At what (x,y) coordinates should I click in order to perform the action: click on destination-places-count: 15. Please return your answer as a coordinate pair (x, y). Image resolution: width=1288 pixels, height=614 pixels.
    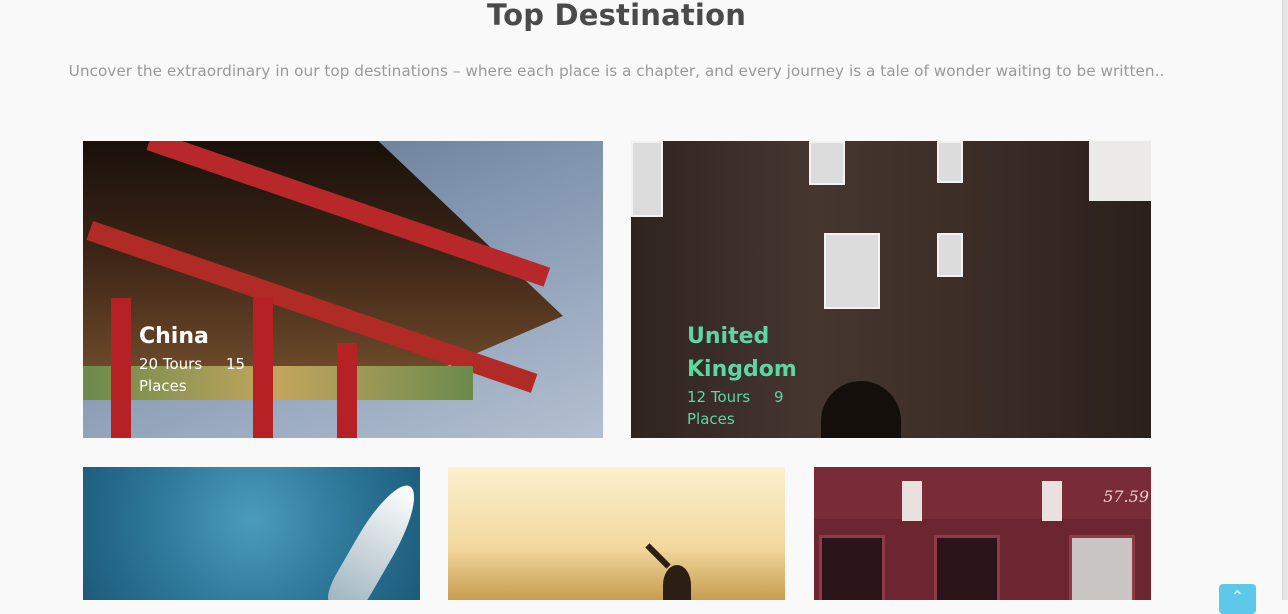
    Looking at the image, I should click on (236, 364).